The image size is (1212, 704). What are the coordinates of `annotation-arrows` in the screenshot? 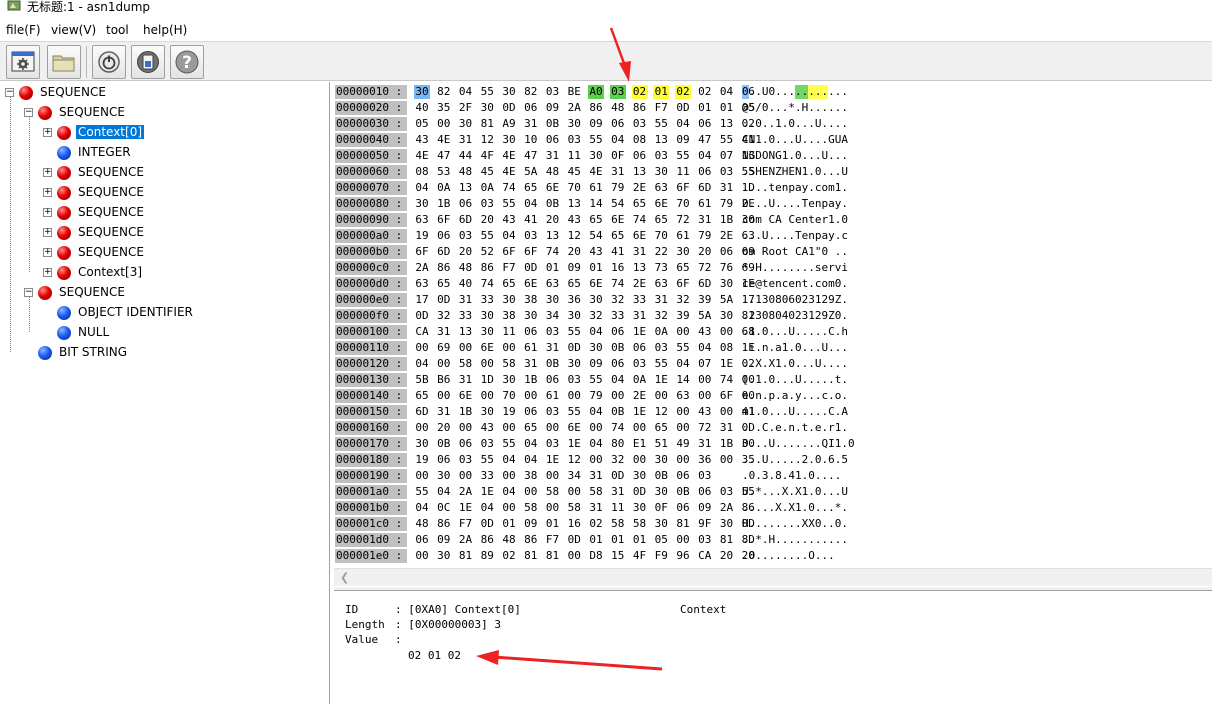 It's located at (569, 349).